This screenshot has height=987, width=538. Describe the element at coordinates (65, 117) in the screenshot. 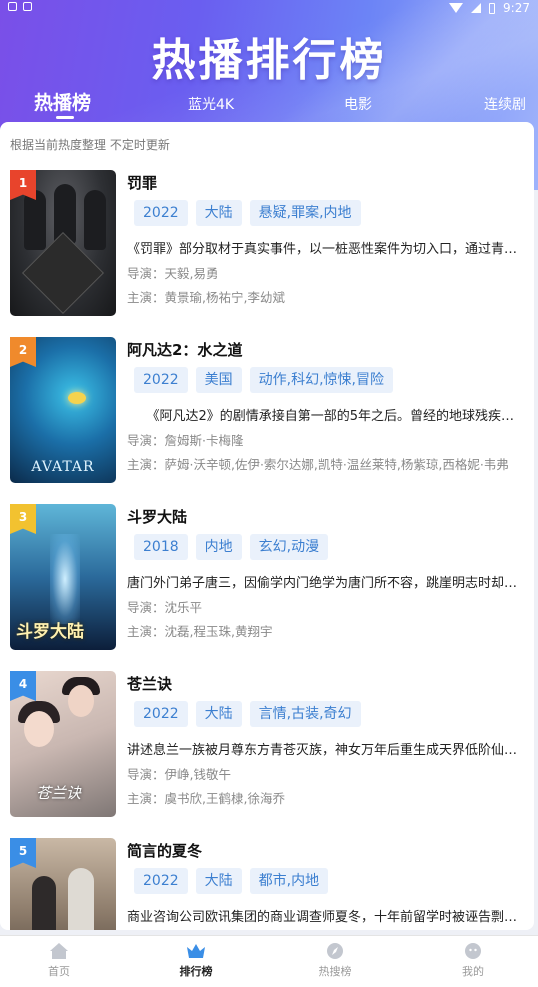

I see `active-tab-indicator` at that location.